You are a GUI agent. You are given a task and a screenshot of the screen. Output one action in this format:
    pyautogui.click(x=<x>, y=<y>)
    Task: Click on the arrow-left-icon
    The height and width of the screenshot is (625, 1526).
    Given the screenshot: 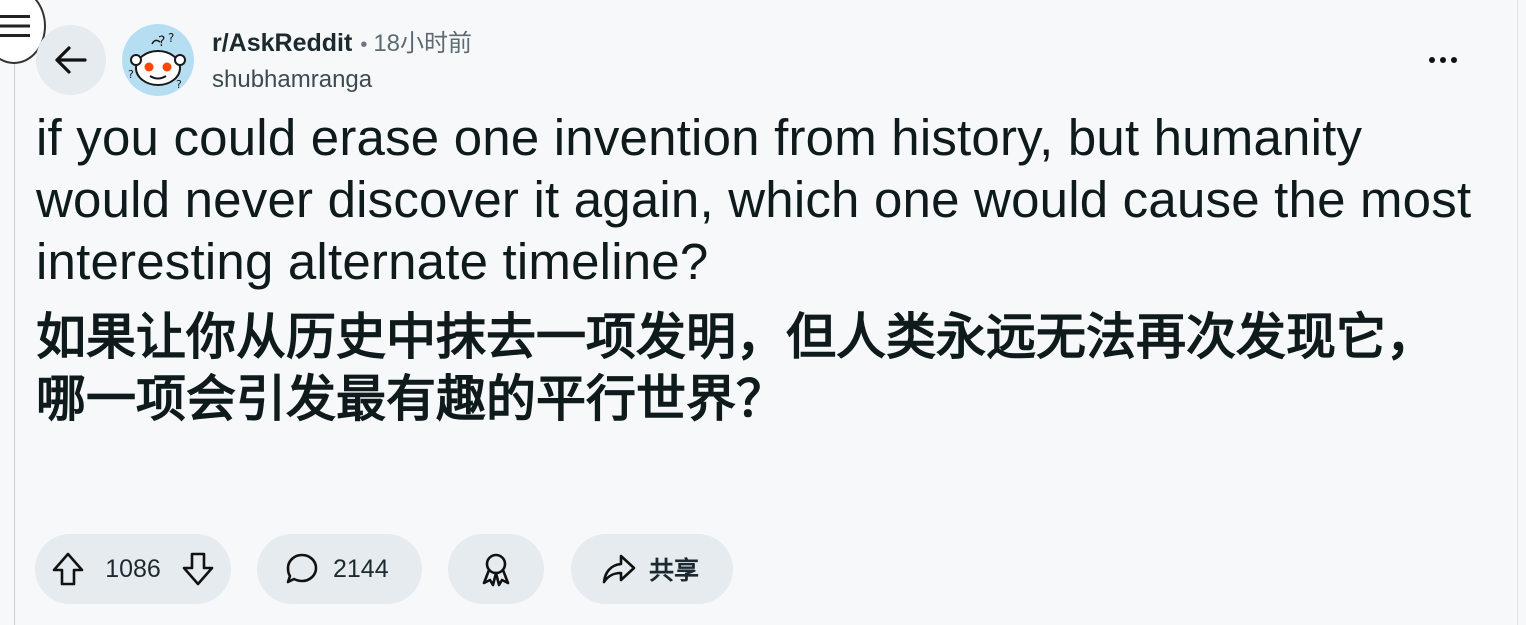 What is the action you would take?
    pyautogui.click(x=71, y=60)
    